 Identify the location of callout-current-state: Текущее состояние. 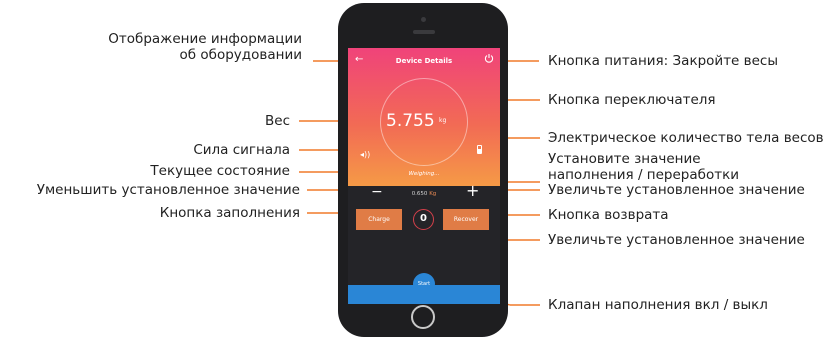
(220, 171).